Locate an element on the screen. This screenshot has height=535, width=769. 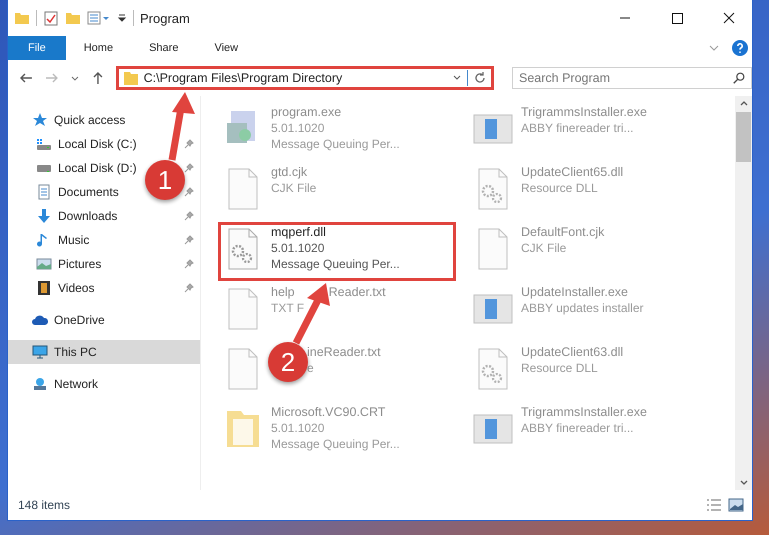
search-field: Search Program is located at coordinates (632, 78).